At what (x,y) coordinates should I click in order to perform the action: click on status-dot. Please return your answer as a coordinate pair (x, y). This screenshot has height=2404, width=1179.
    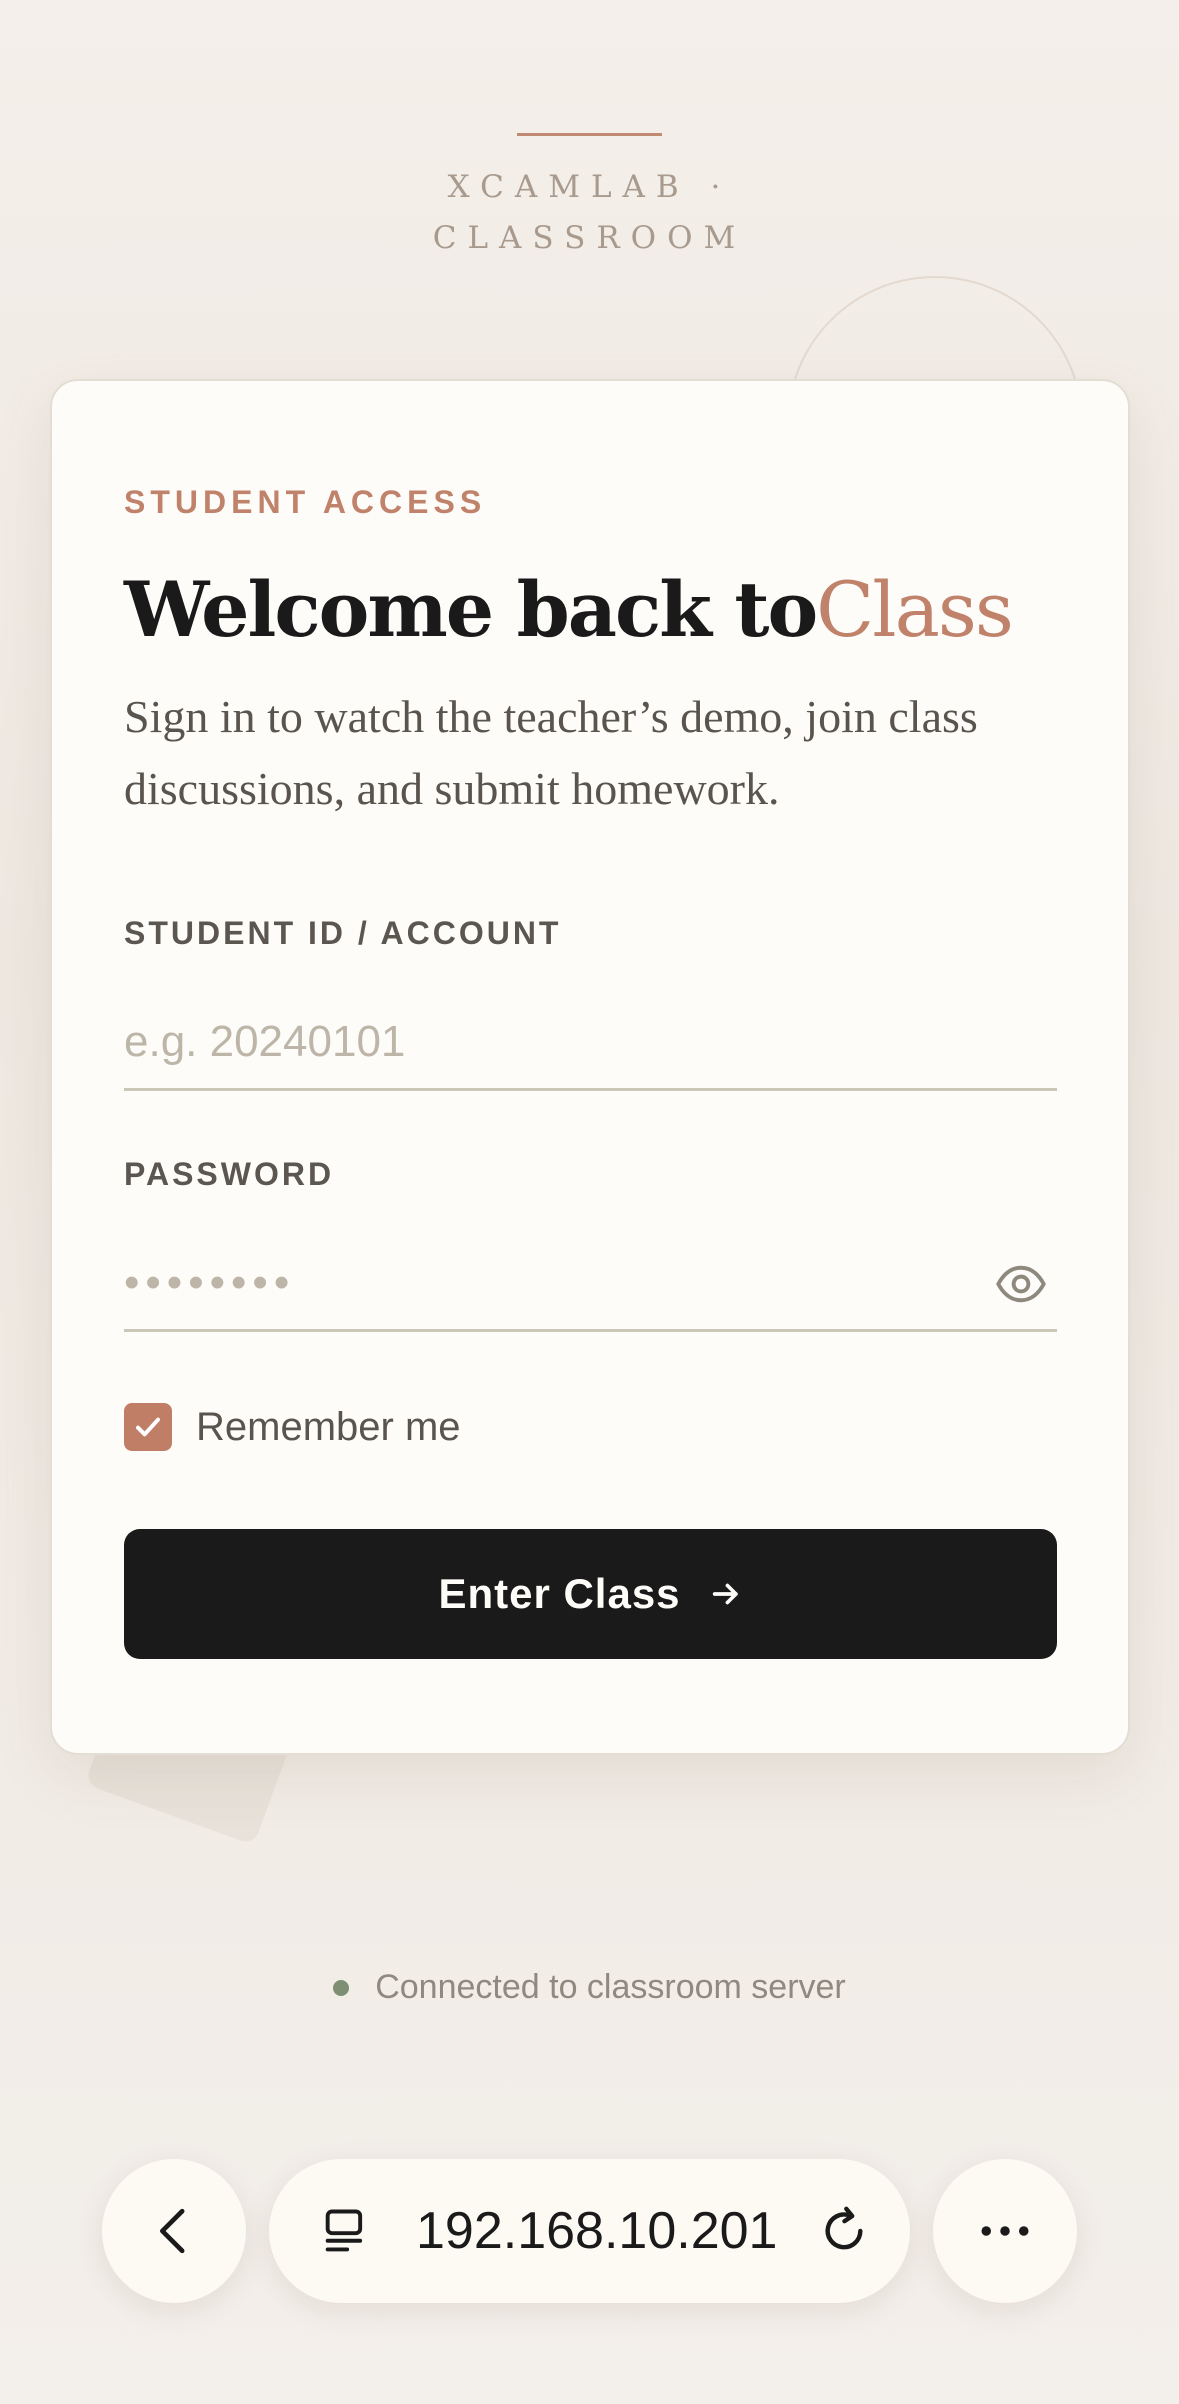
    Looking at the image, I should click on (341, 1987).